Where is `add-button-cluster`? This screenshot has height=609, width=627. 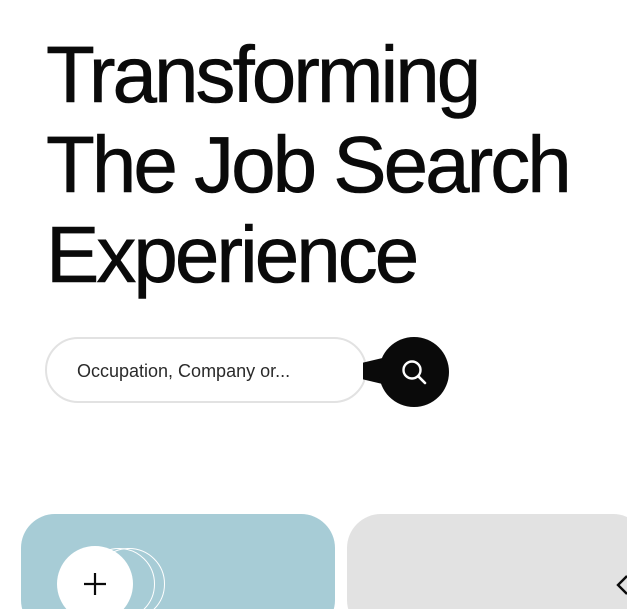 add-button-cluster is located at coordinates (117, 577).